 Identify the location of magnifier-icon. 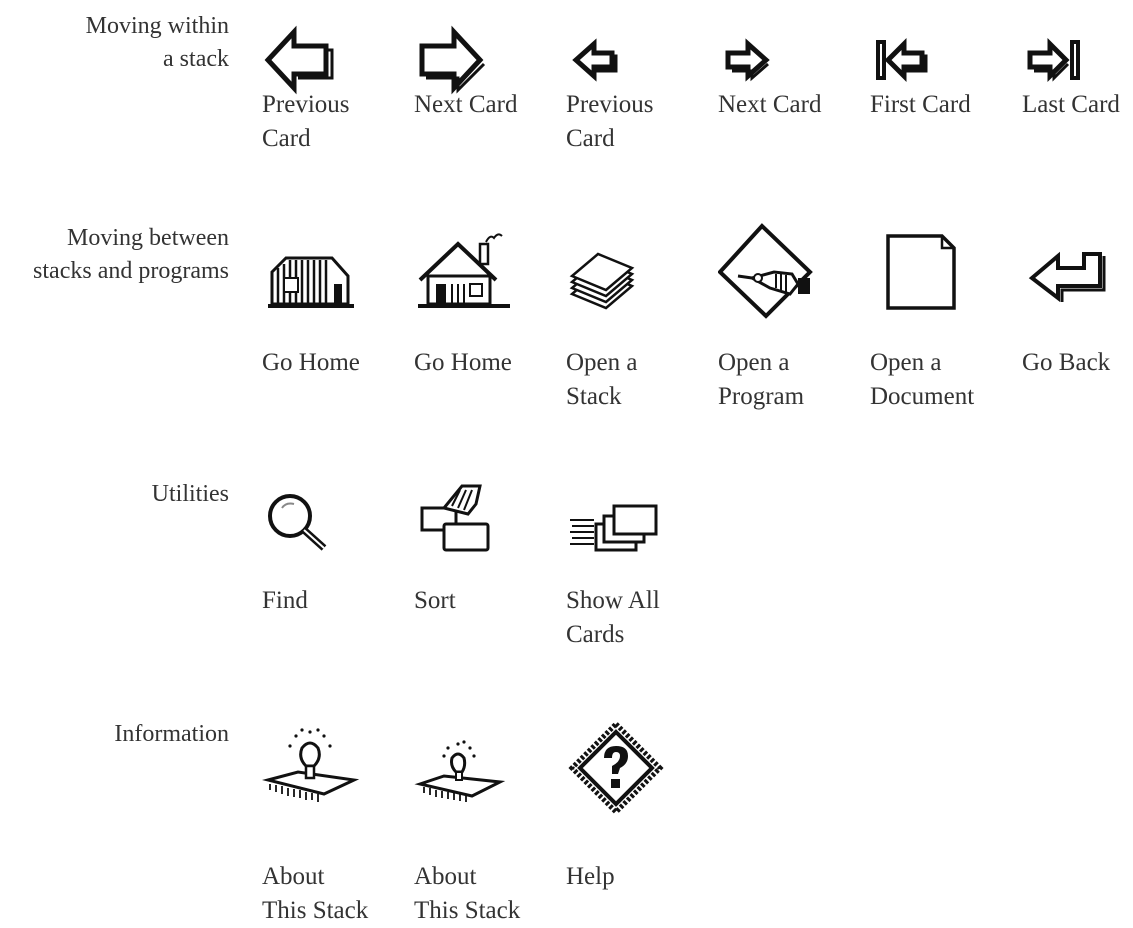
(312, 528).